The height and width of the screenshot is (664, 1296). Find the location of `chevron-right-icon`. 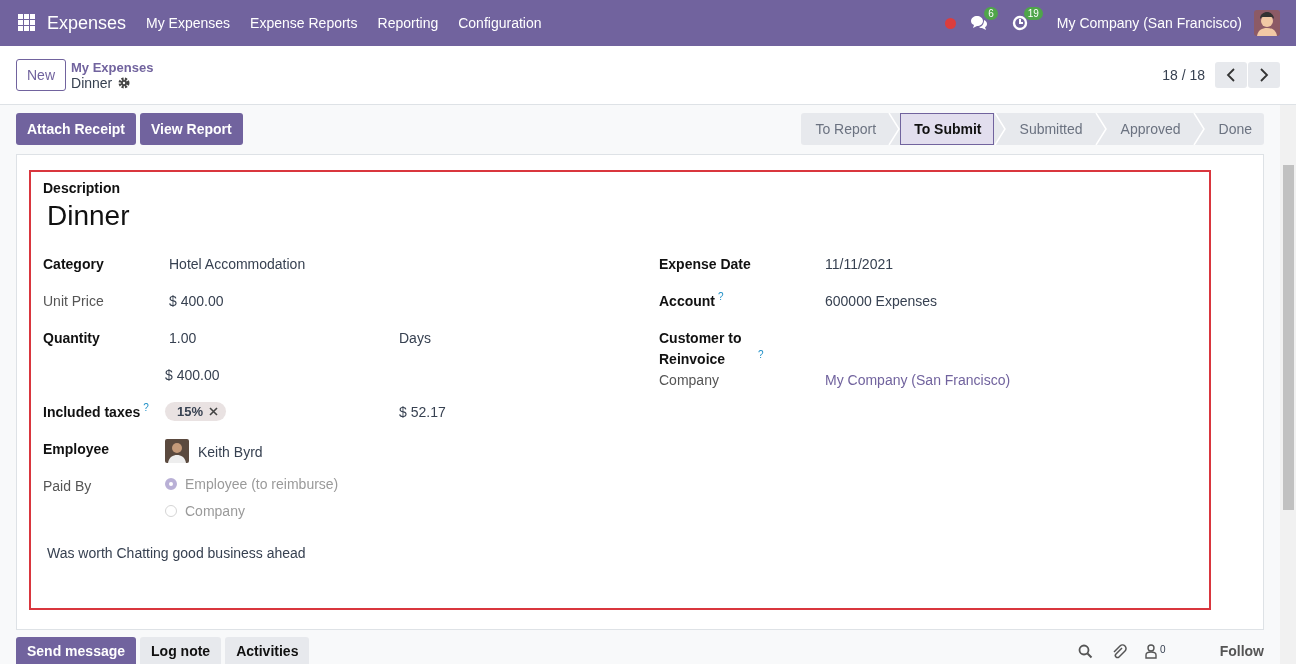

chevron-right-icon is located at coordinates (1264, 75).